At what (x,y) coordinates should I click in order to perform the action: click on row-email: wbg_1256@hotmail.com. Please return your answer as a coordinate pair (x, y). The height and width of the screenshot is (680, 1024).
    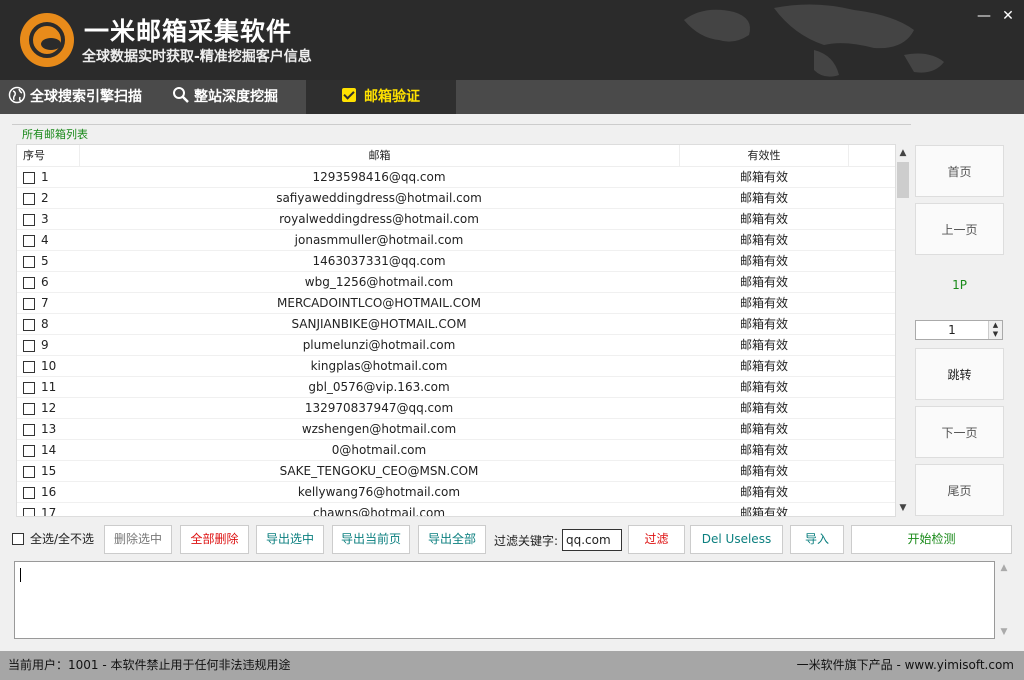
    Looking at the image, I should click on (379, 282).